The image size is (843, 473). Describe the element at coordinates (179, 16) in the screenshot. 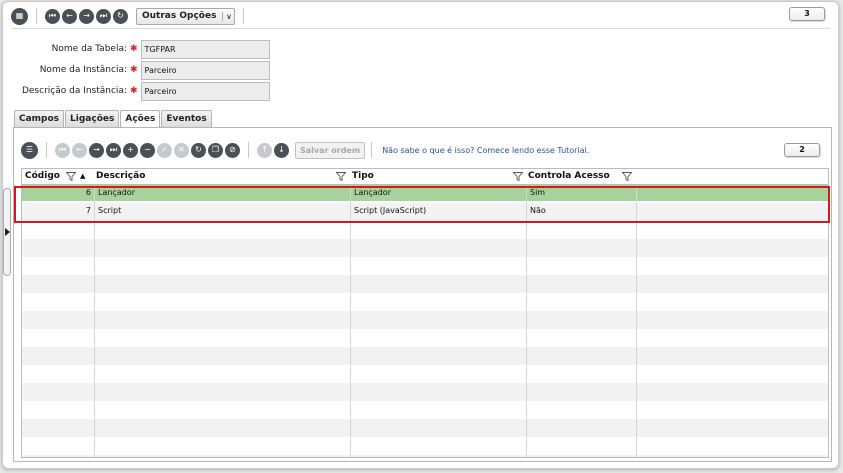

I see `other-options-label: Outras Opções` at that location.